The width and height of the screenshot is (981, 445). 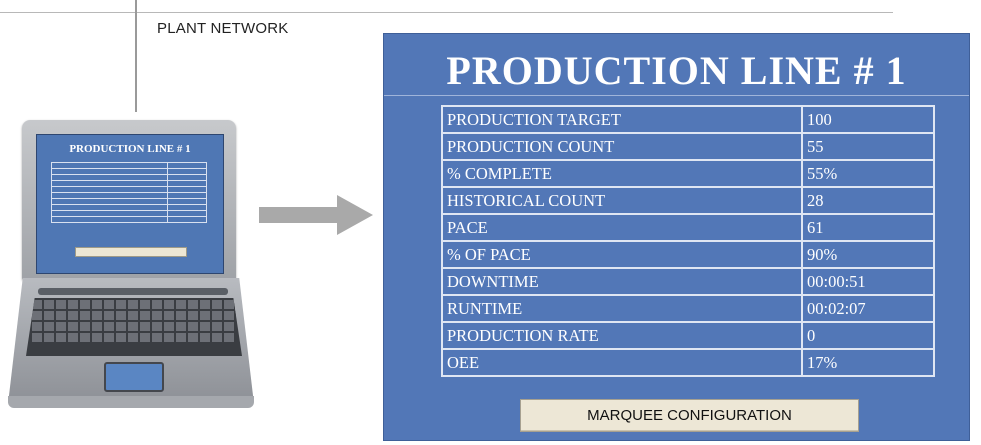 I want to click on table-row: PRODUCTION COUNT 55, so click(x=688, y=146).